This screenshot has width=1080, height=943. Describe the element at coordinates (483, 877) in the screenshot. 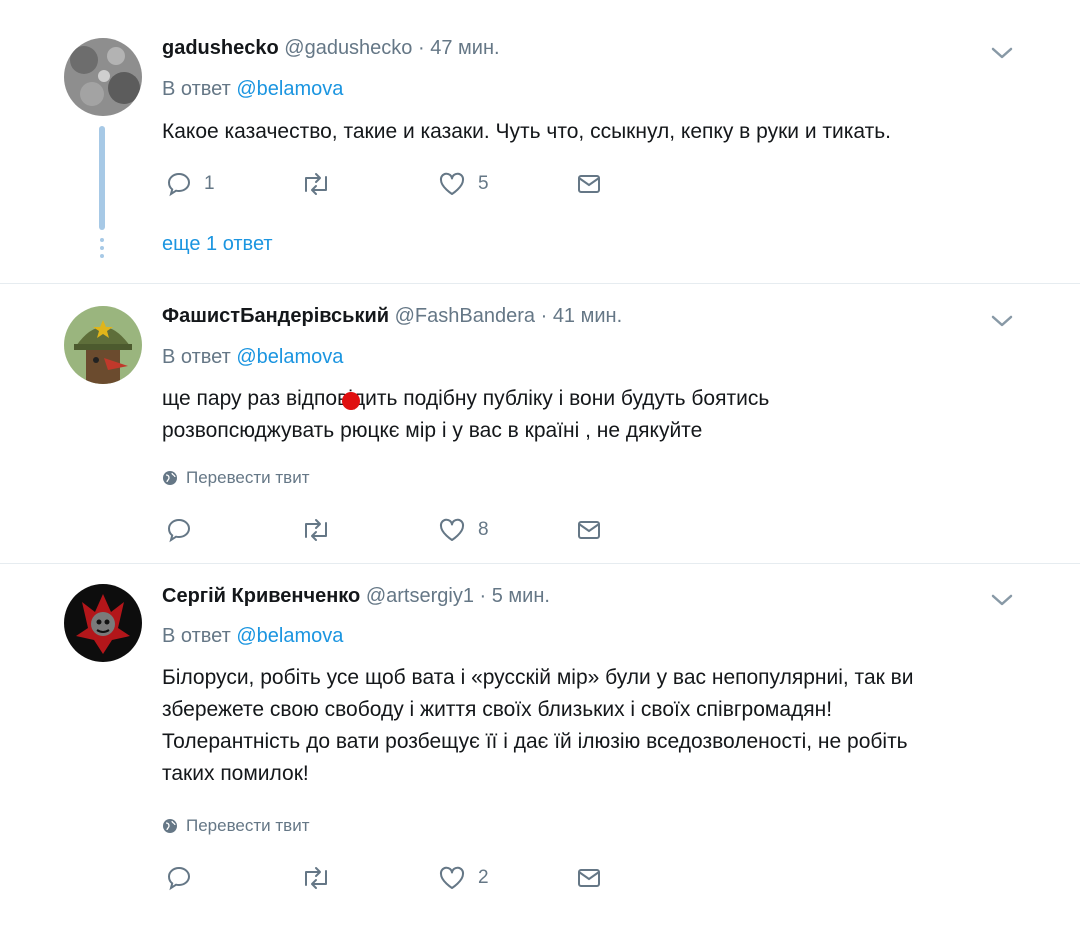

I see `like-count: 2` at that location.